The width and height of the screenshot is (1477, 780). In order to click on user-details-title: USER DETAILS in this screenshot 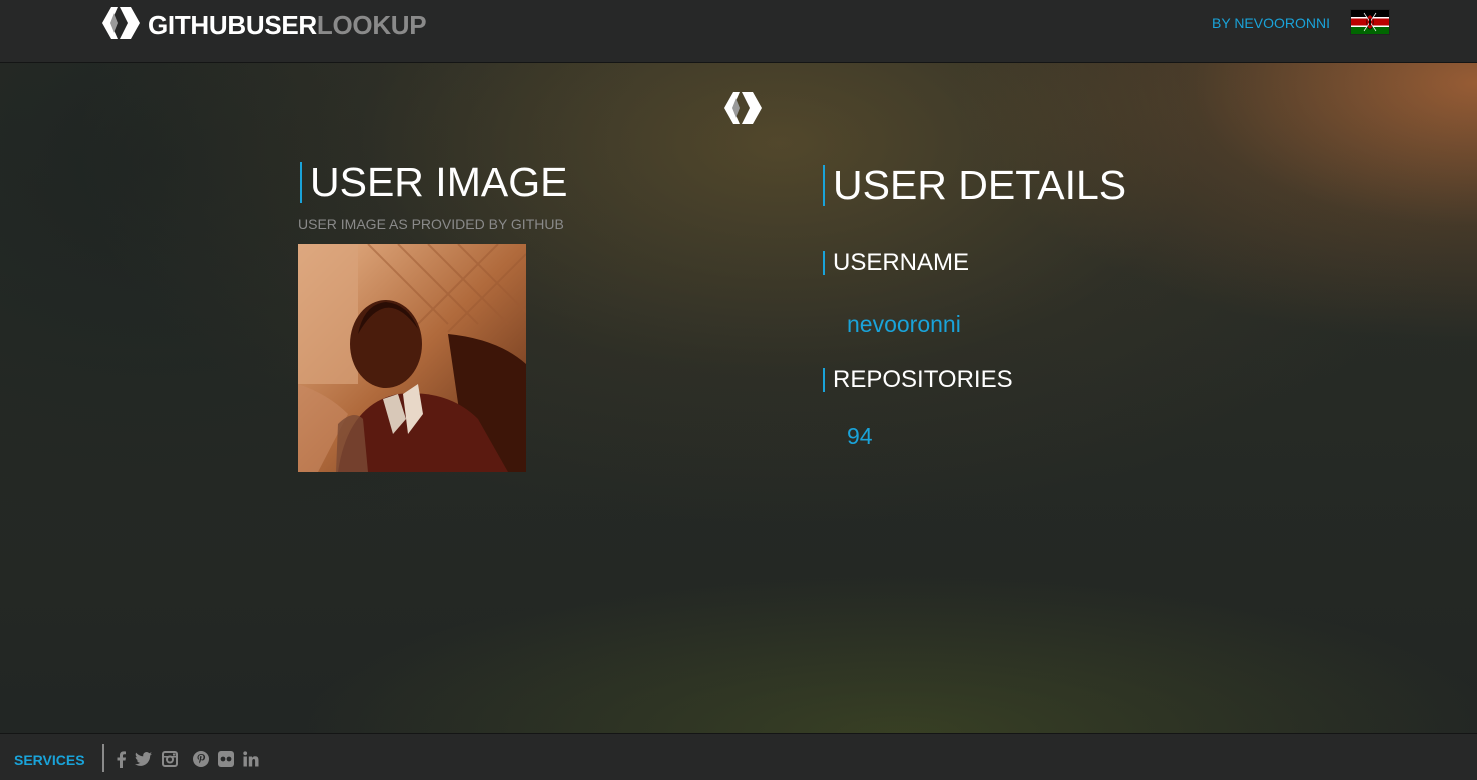, I will do `click(974, 185)`.